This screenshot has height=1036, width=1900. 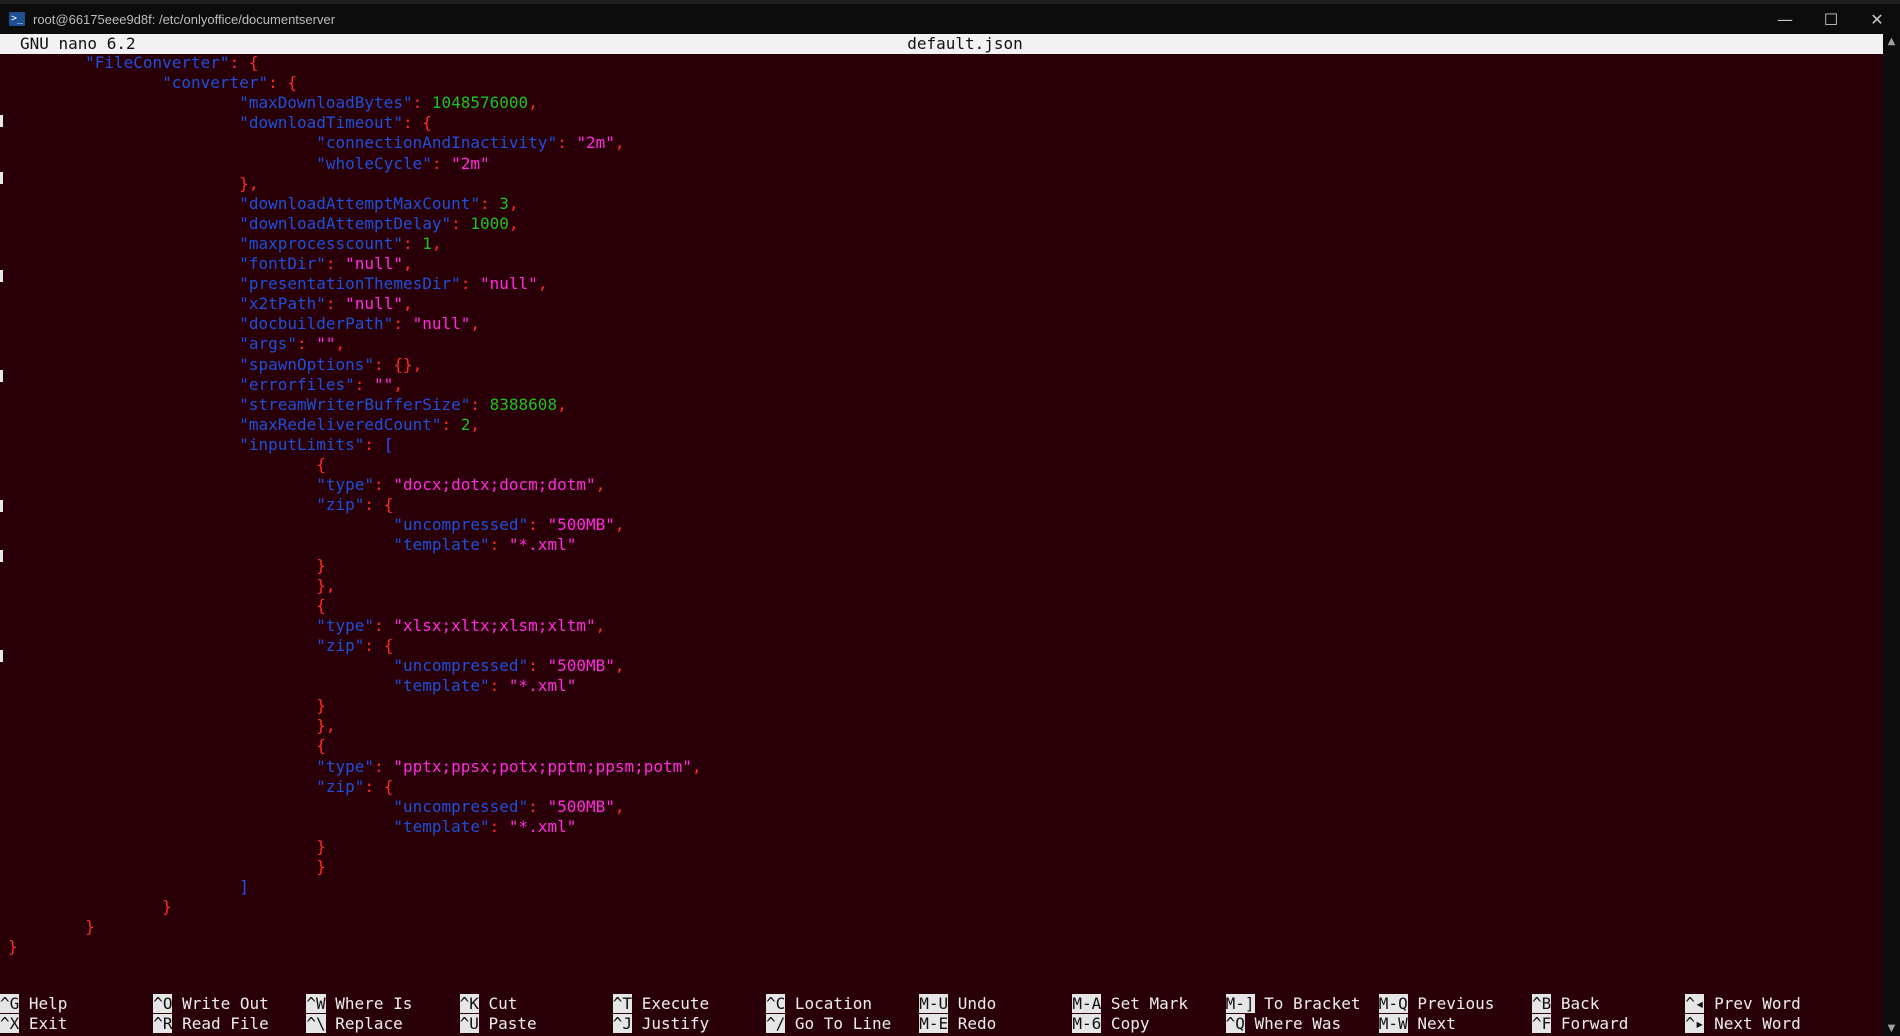 What do you see at coordinates (1542, 1023) in the screenshot?
I see `shortcut-key: ^F` at bounding box center [1542, 1023].